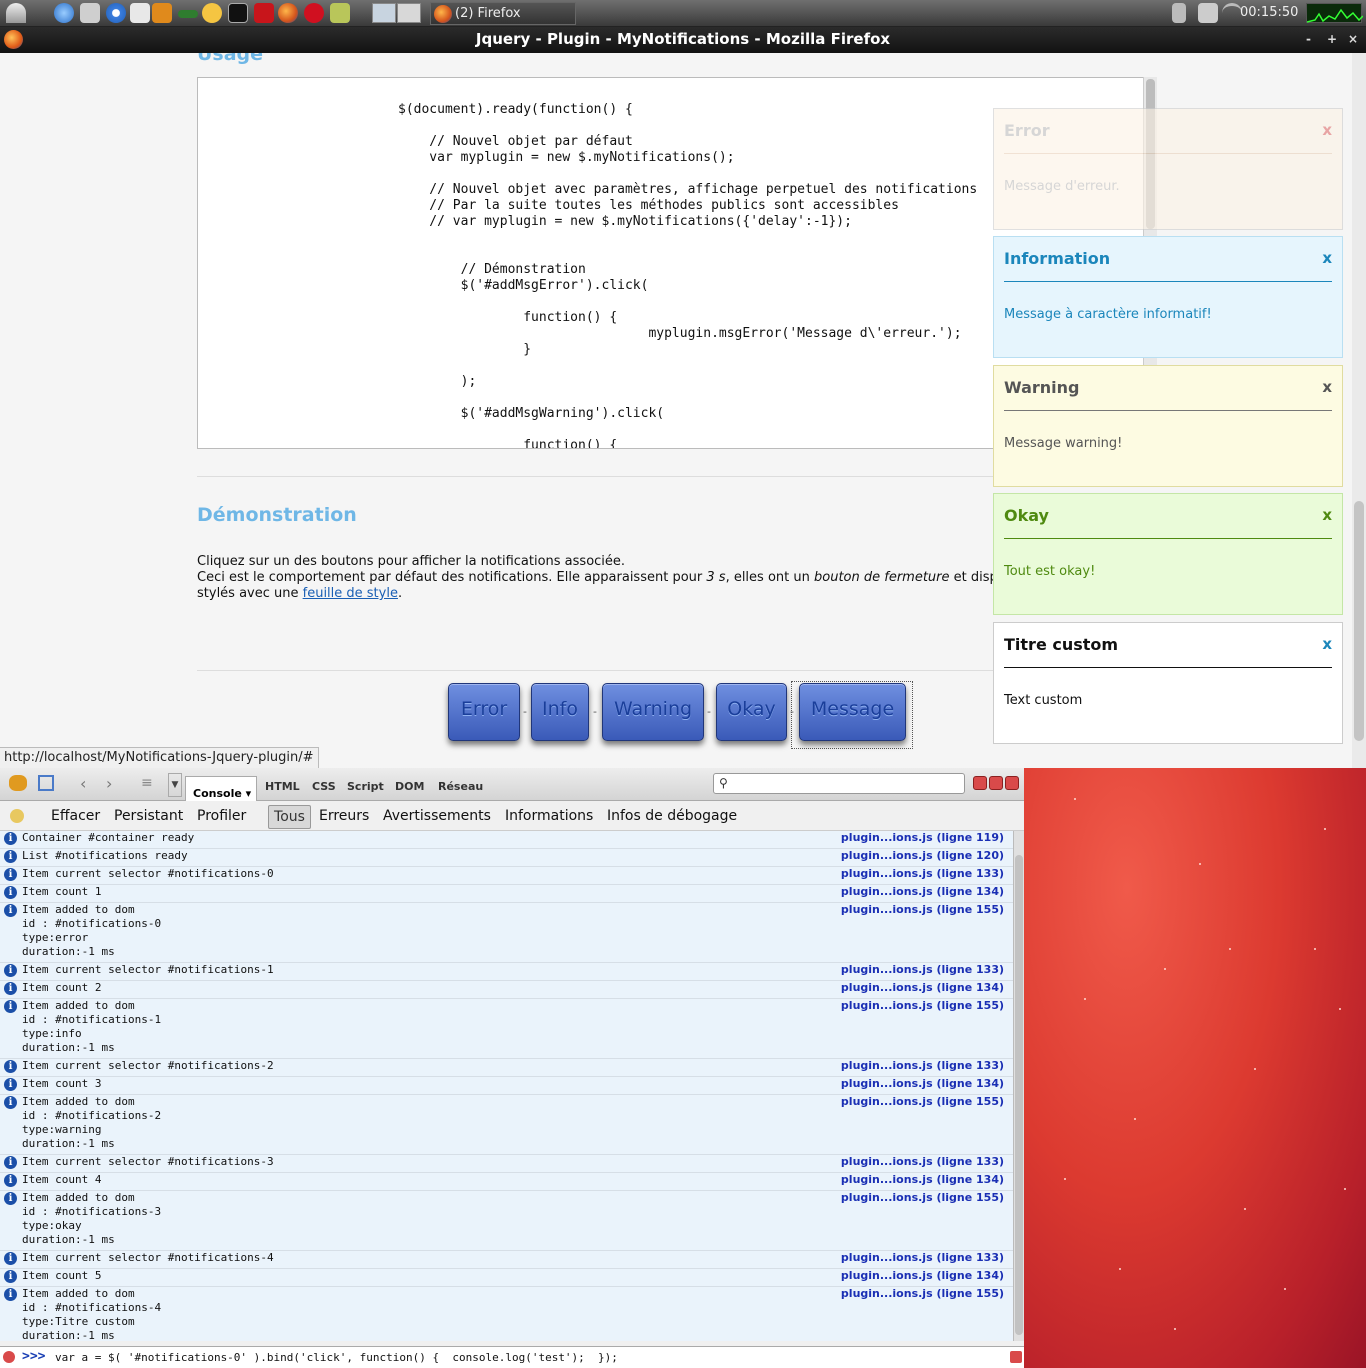  What do you see at coordinates (384, 13) in the screenshot?
I see `workspace-1-icon` at bounding box center [384, 13].